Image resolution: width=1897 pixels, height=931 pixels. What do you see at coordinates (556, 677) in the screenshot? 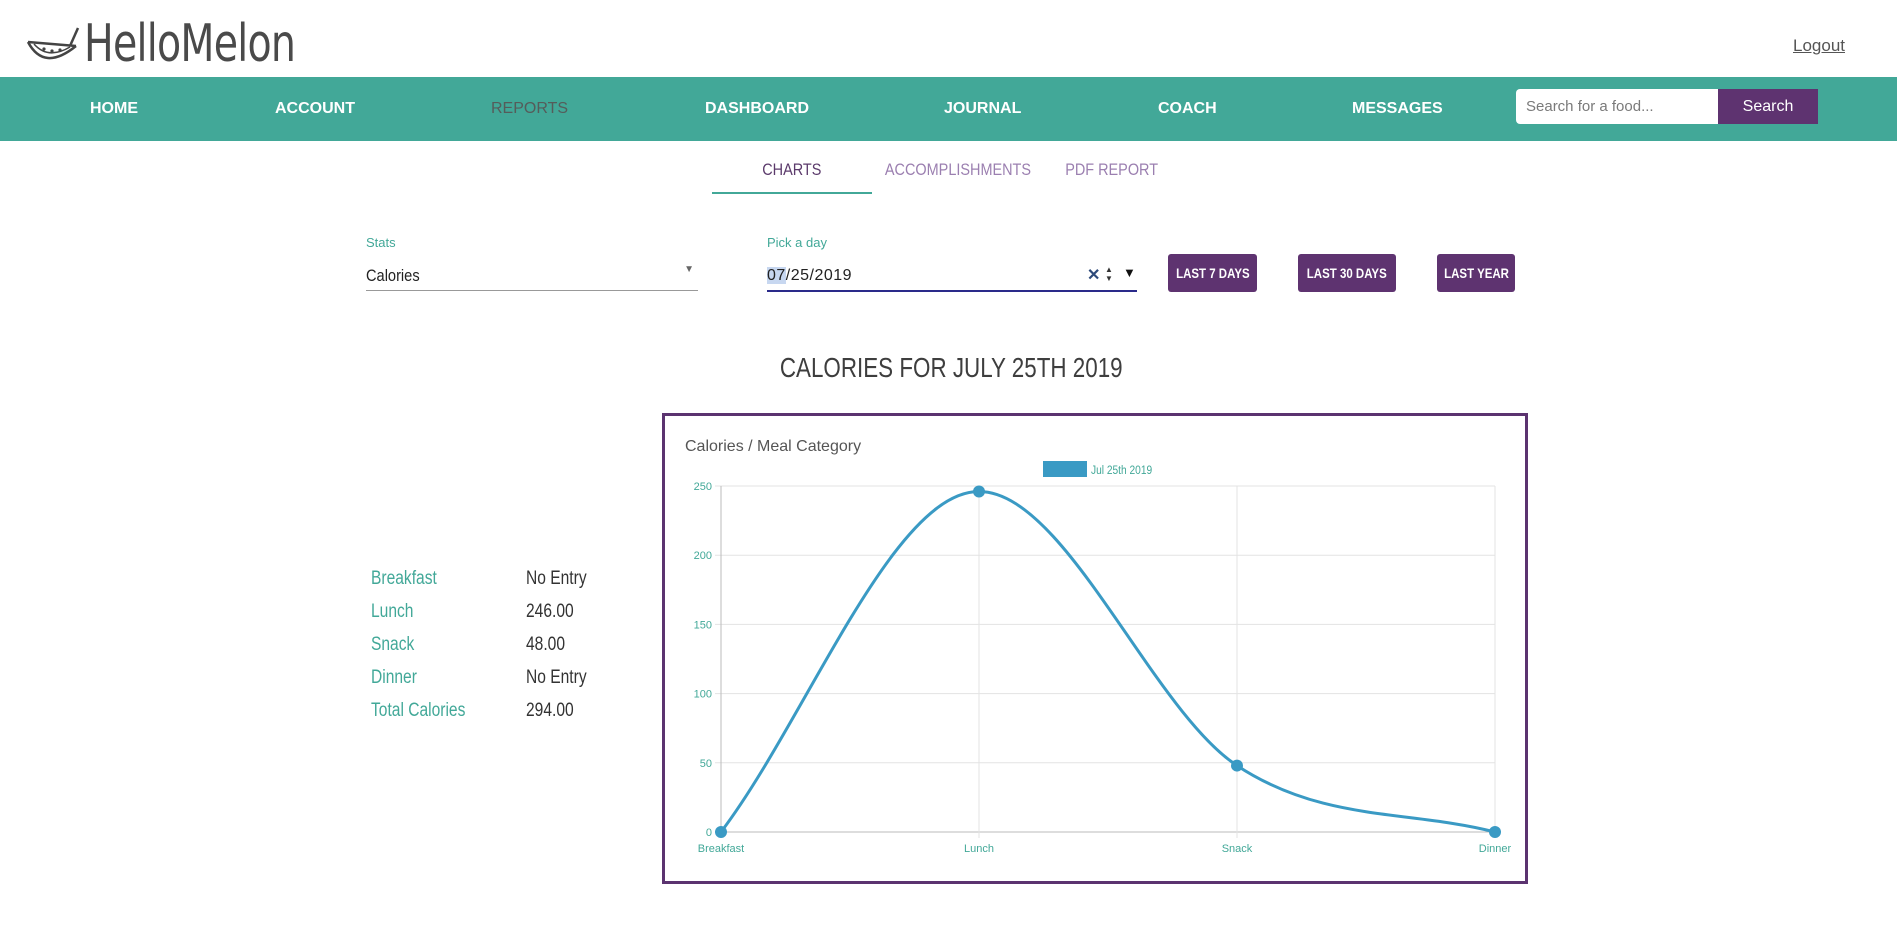
I see `stat-value-dinner: No Entry` at bounding box center [556, 677].